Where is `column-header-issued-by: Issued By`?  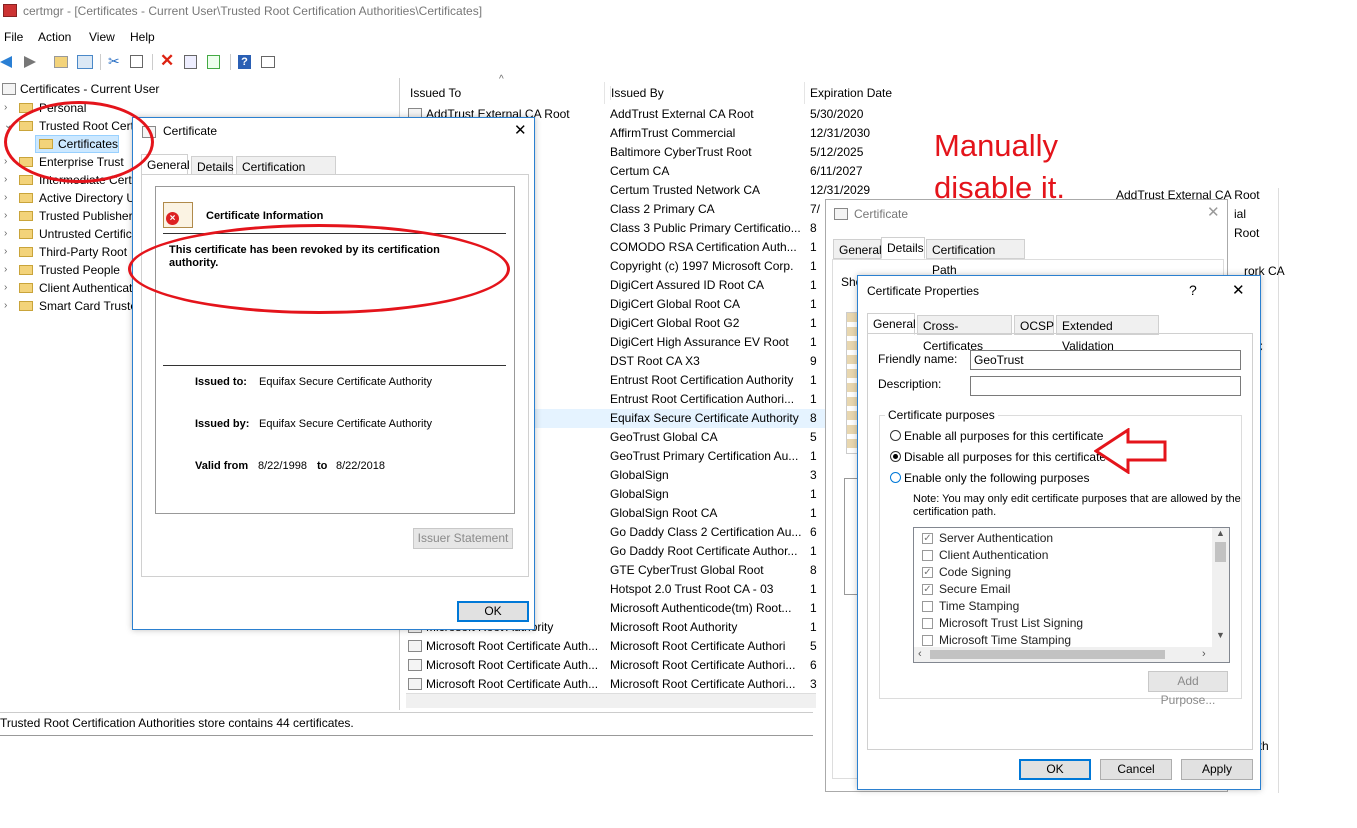
column-header-issued-by: Issued By is located at coordinates (637, 93).